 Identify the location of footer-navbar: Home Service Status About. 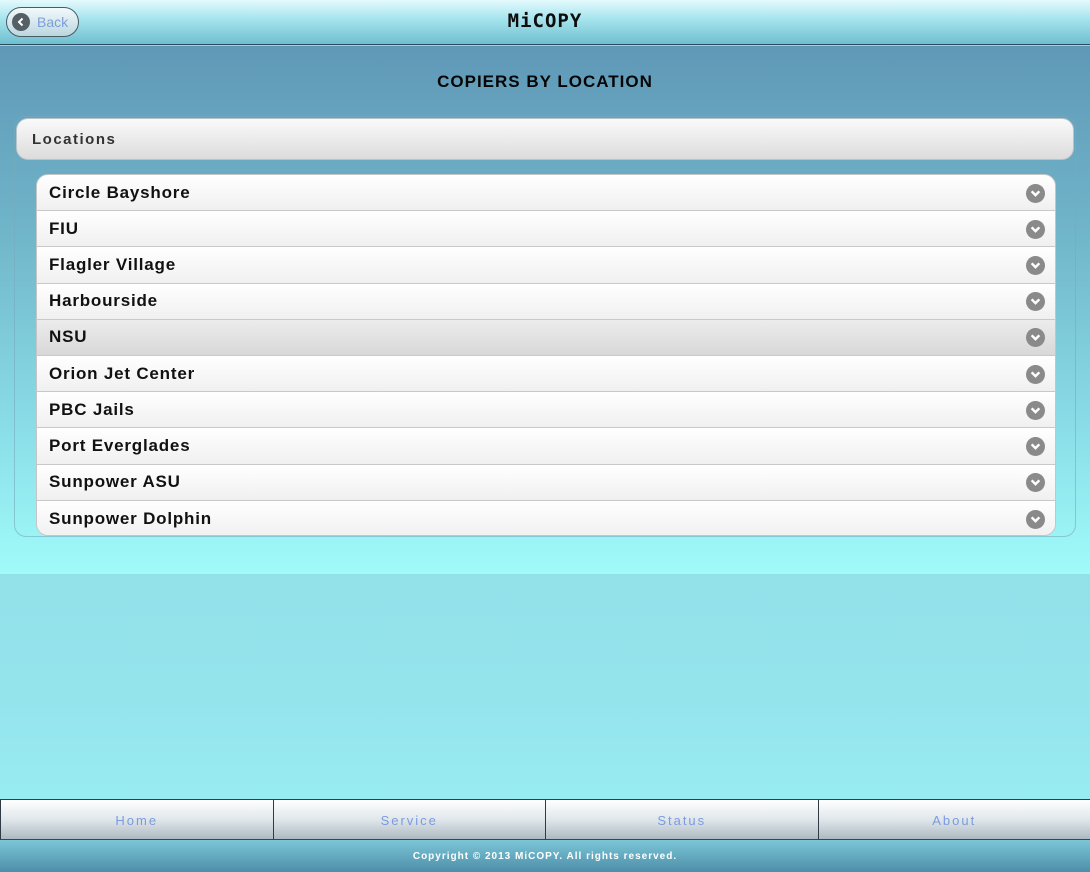
(545, 819).